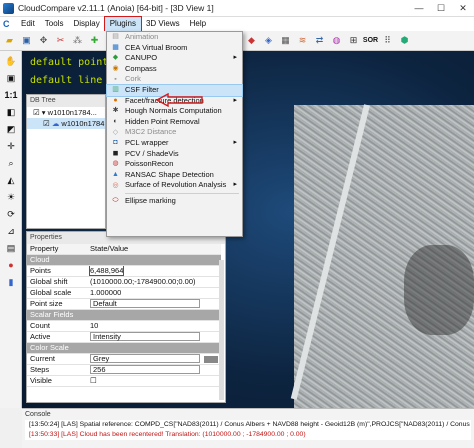 This screenshot has height=448, width=474. I want to click on menu-separator, so click(182, 193).